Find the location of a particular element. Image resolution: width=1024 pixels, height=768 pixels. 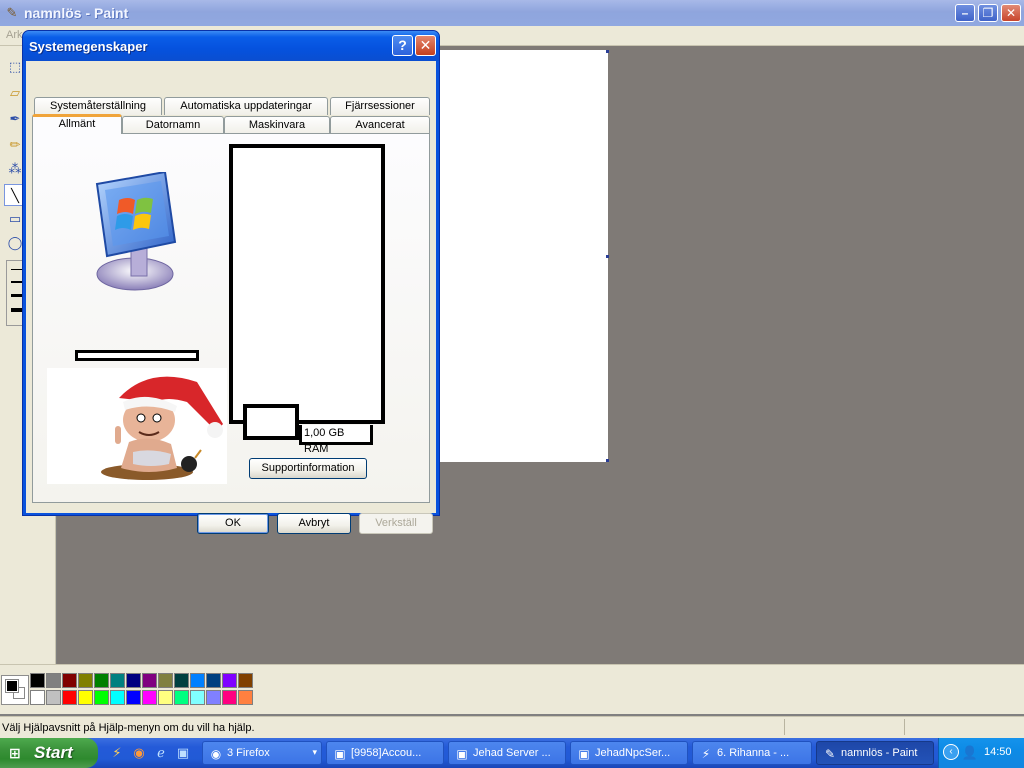

taskbar-task: ◉ 3 Firefox ▾ is located at coordinates (262, 753).